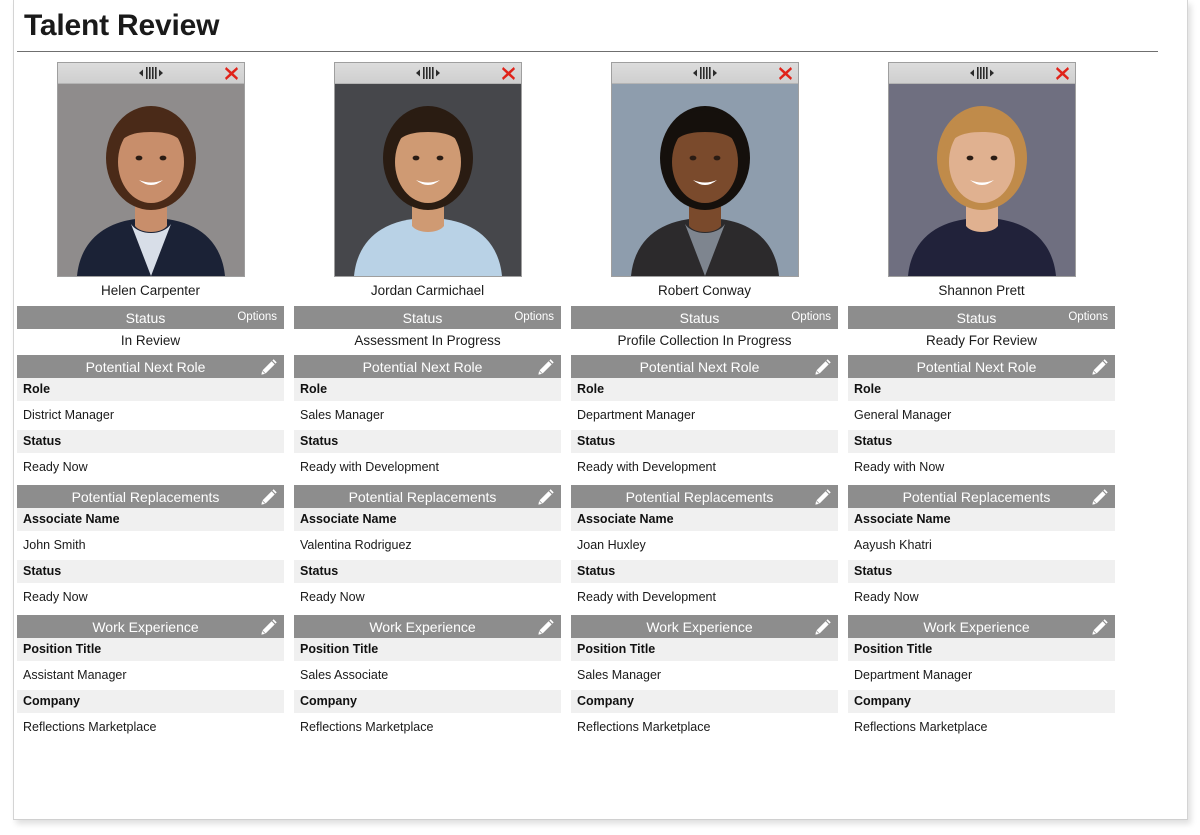 This screenshot has height=835, width=1200. Describe the element at coordinates (704, 340) in the screenshot. I see `status-value: Profile Collection In Progress` at that location.